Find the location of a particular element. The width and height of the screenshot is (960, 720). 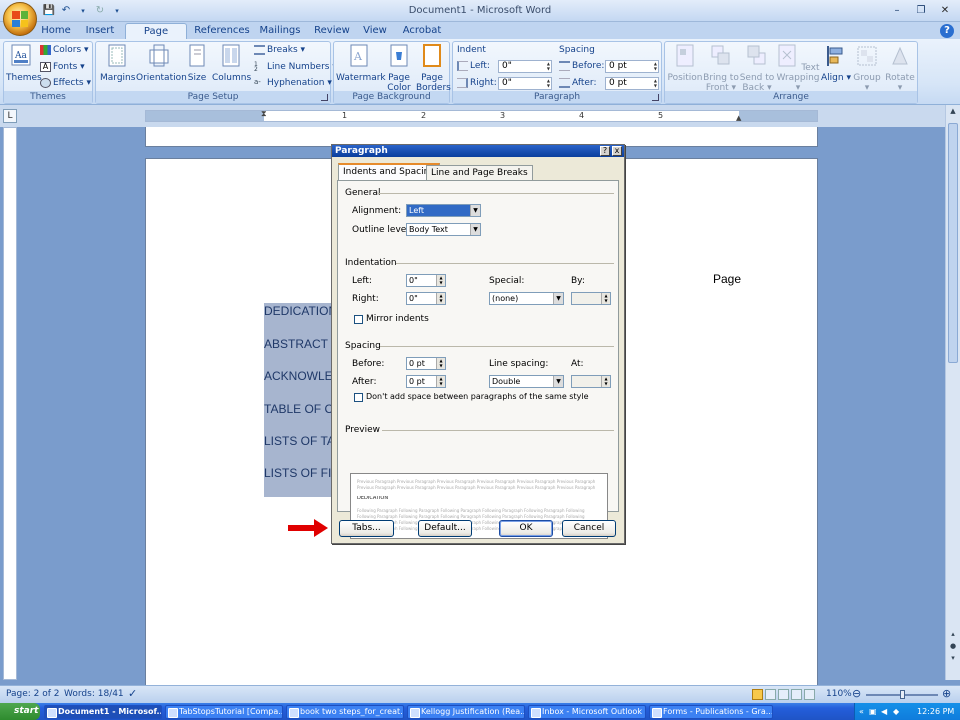

tab-references: References is located at coordinates (222, 31).